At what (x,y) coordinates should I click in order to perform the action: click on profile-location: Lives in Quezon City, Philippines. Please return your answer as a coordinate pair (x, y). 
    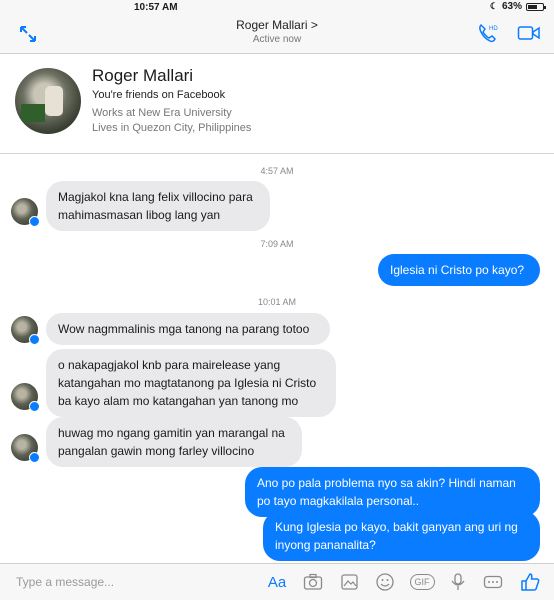
    Looking at the image, I should click on (172, 128).